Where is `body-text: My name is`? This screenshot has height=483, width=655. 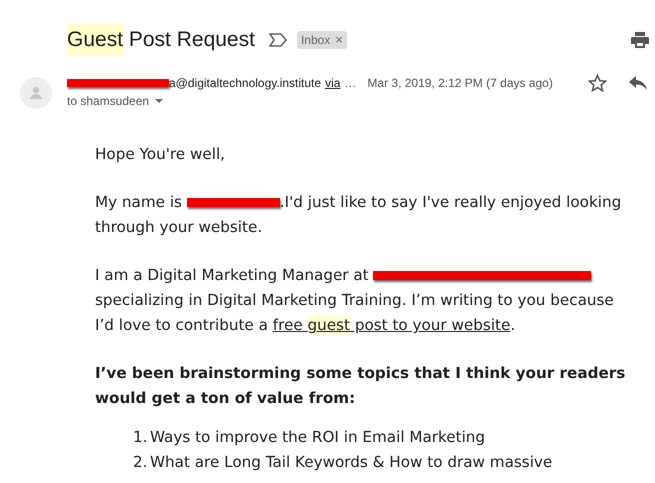
body-text: My name is is located at coordinates (139, 203).